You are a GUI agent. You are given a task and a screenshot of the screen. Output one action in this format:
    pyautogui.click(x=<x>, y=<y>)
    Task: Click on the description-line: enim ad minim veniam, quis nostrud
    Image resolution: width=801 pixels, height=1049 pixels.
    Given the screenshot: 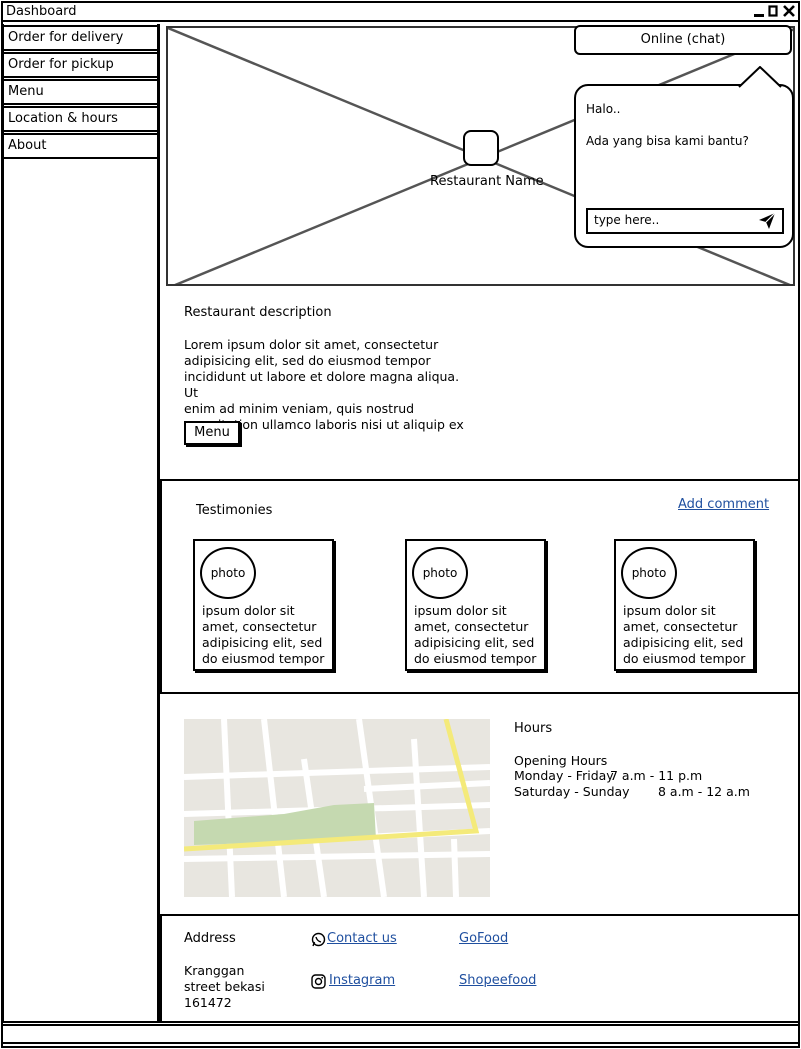 What is the action you would take?
    pyautogui.click(x=299, y=408)
    